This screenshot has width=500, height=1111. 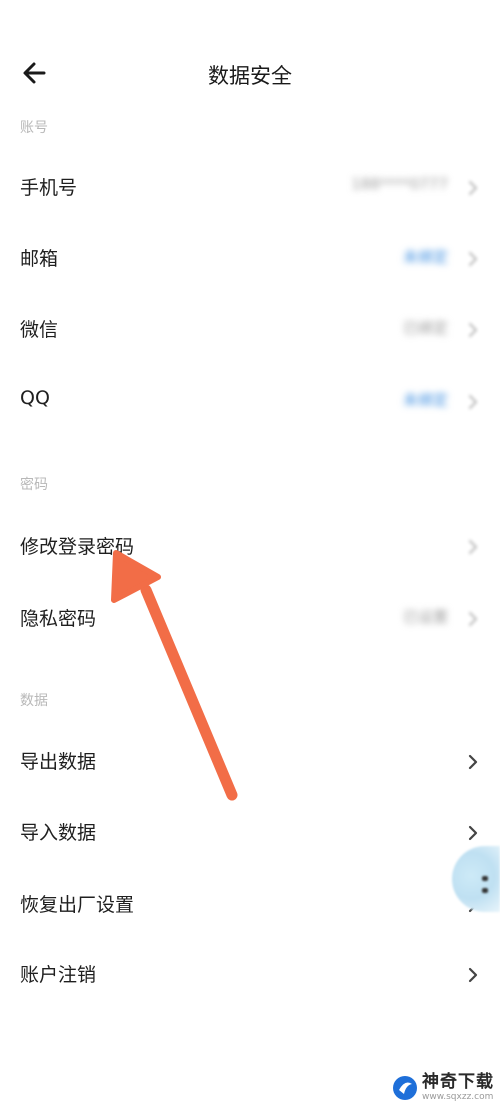 What do you see at coordinates (250, 329) in the screenshot?
I see `row-wechat: 微信 已绑定` at bounding box center [250, 329].